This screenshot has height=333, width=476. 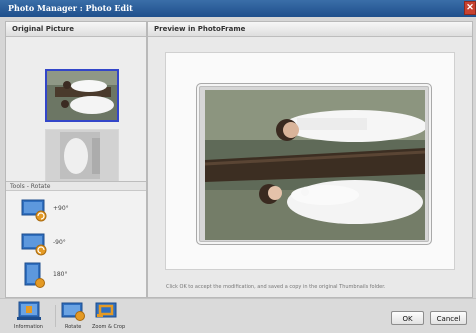 I want to click on tools-rotate-header: Tools - Rotate, so click(x=76, y=186).